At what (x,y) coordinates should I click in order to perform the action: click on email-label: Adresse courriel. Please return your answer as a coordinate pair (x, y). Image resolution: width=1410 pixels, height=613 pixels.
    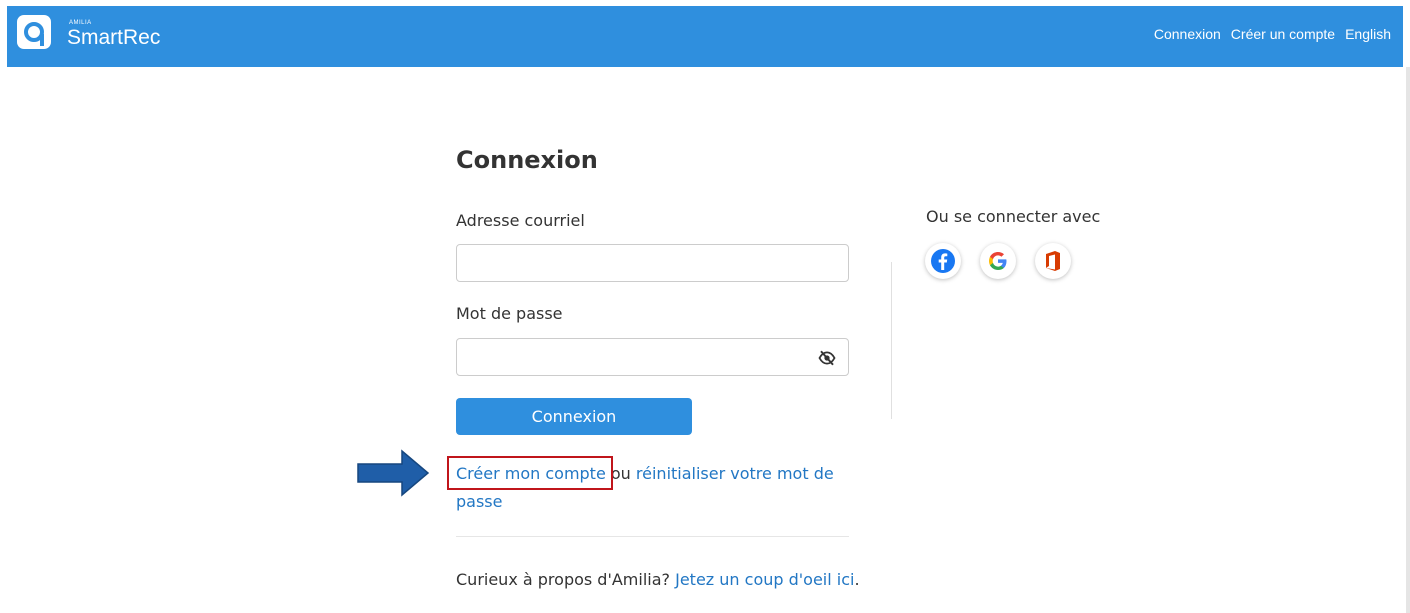
    Looking at the image, I should click on (520, 220).